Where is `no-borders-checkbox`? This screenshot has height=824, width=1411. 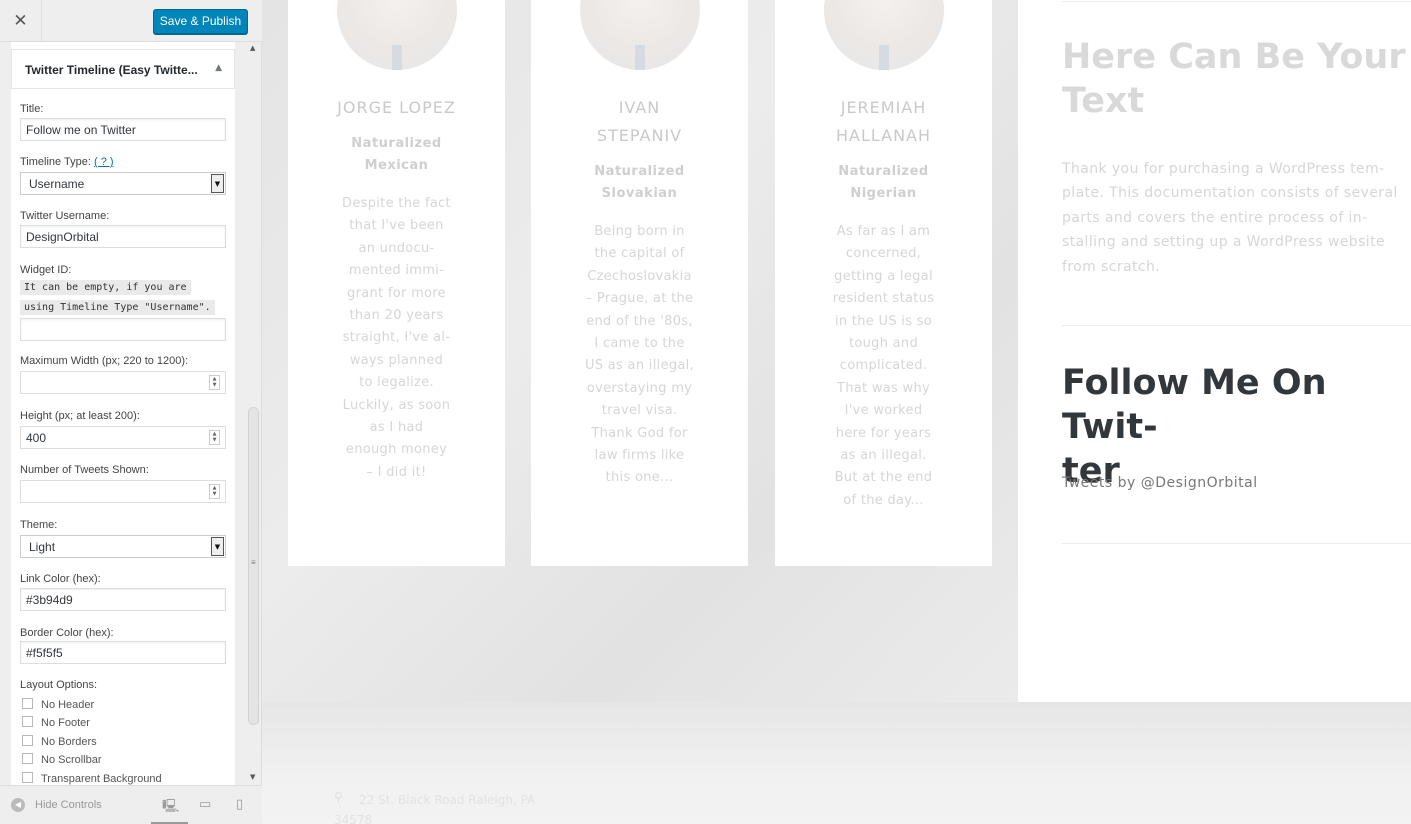 no-borders-checkbox is located at coordinates (27, 740).